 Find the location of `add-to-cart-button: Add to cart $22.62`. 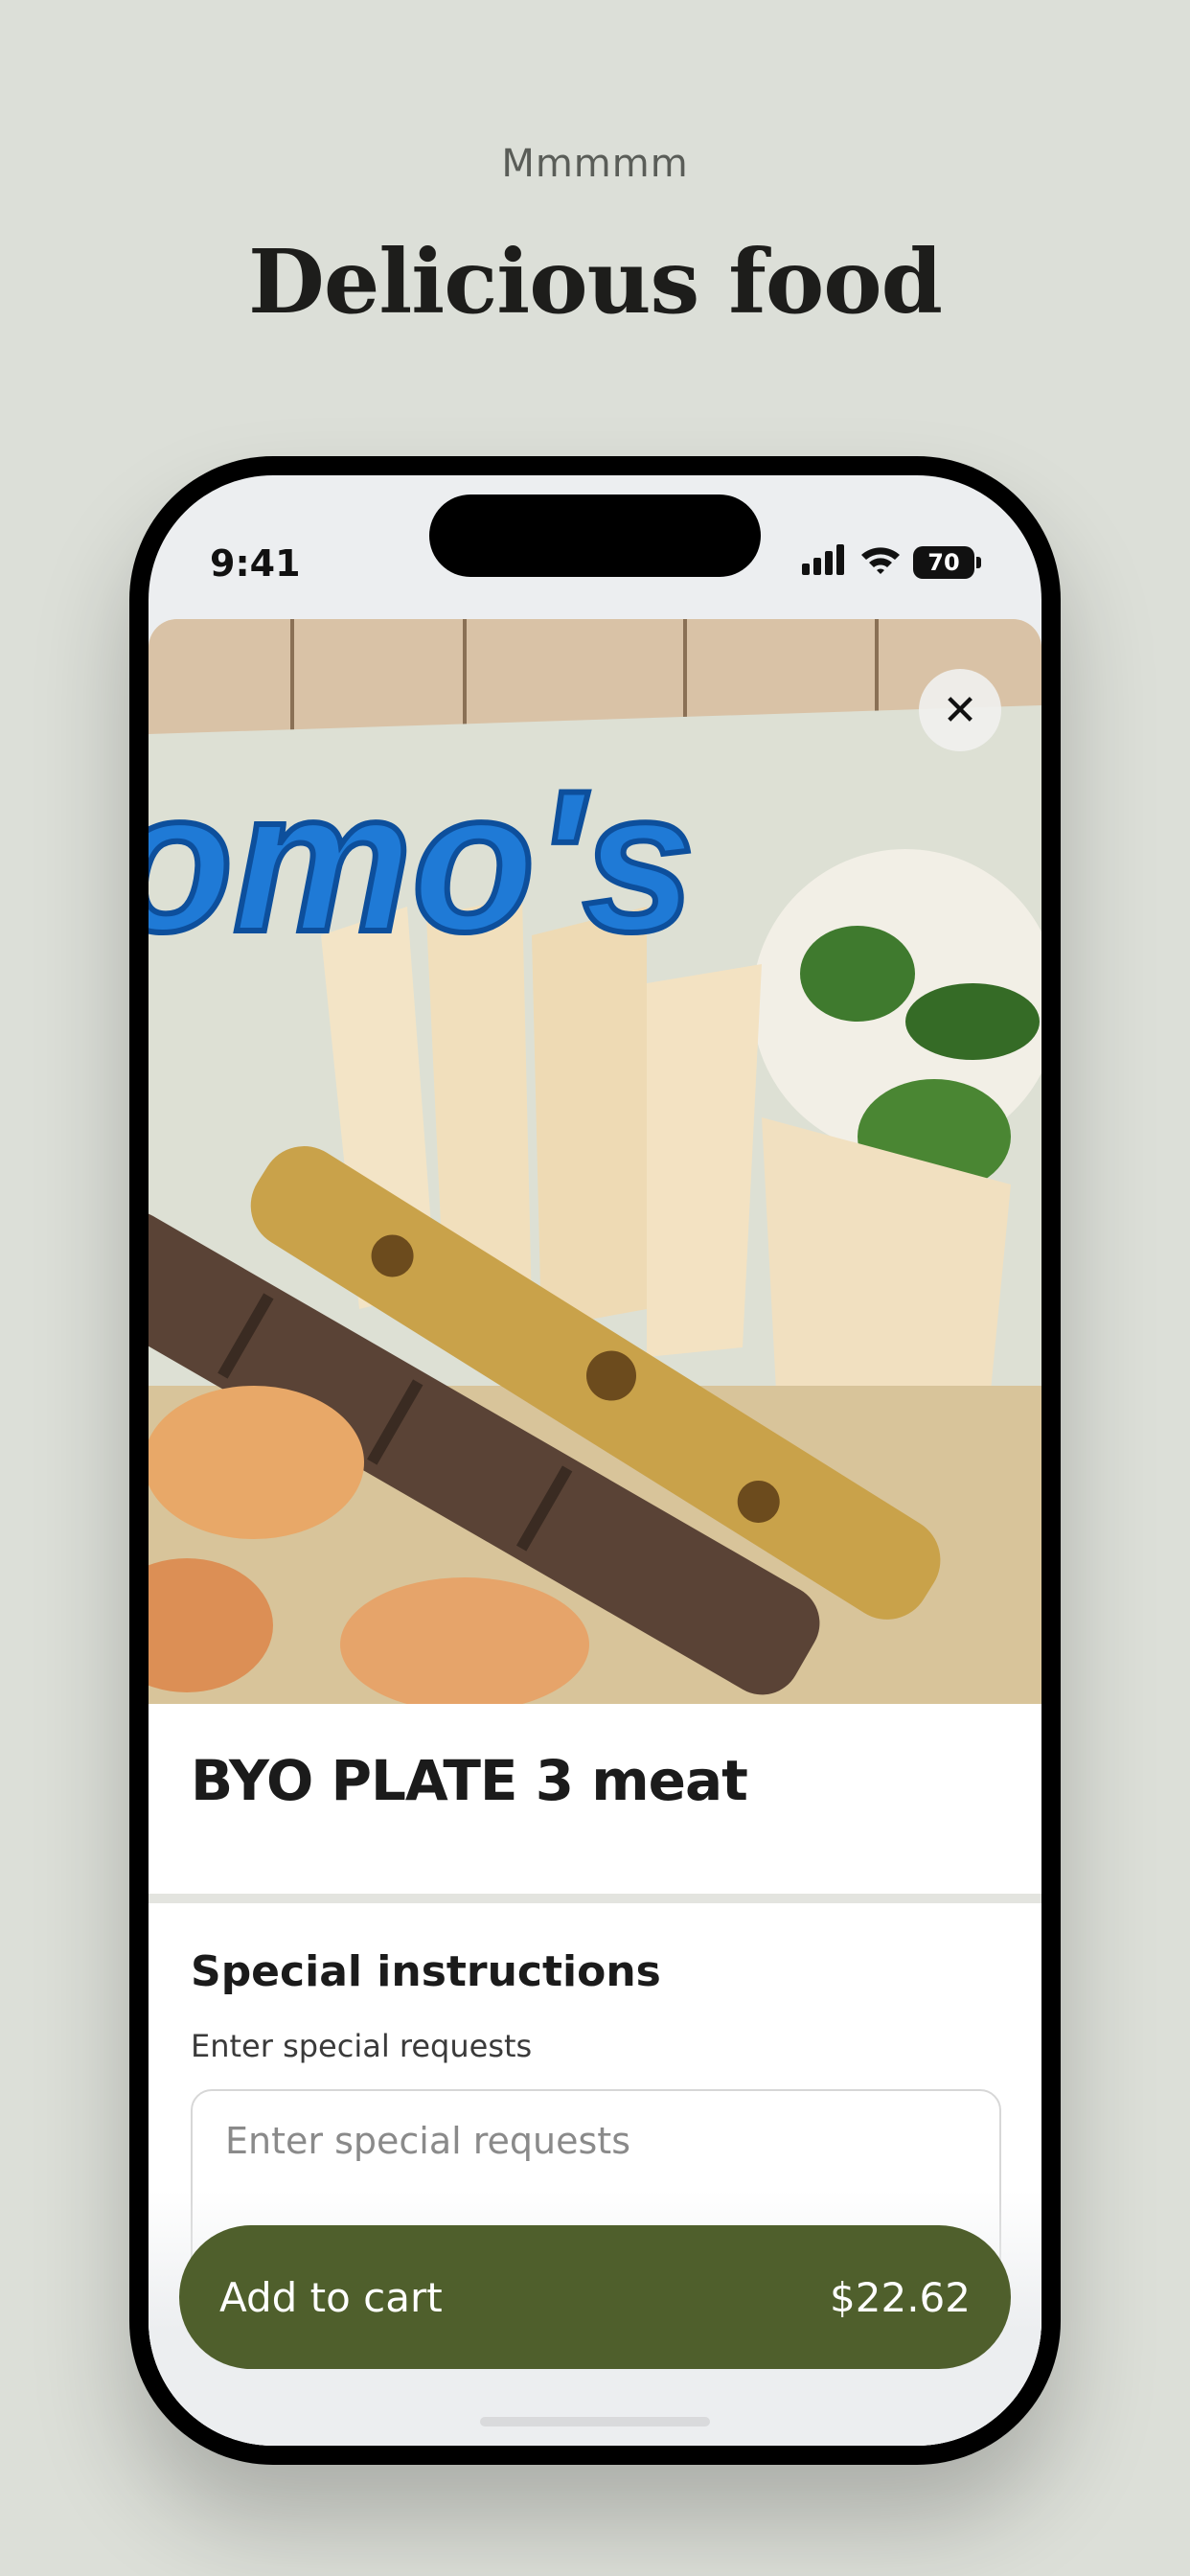

add-to-cart-button: Add to cart $22.62 is located at coordinates (595, 2297).